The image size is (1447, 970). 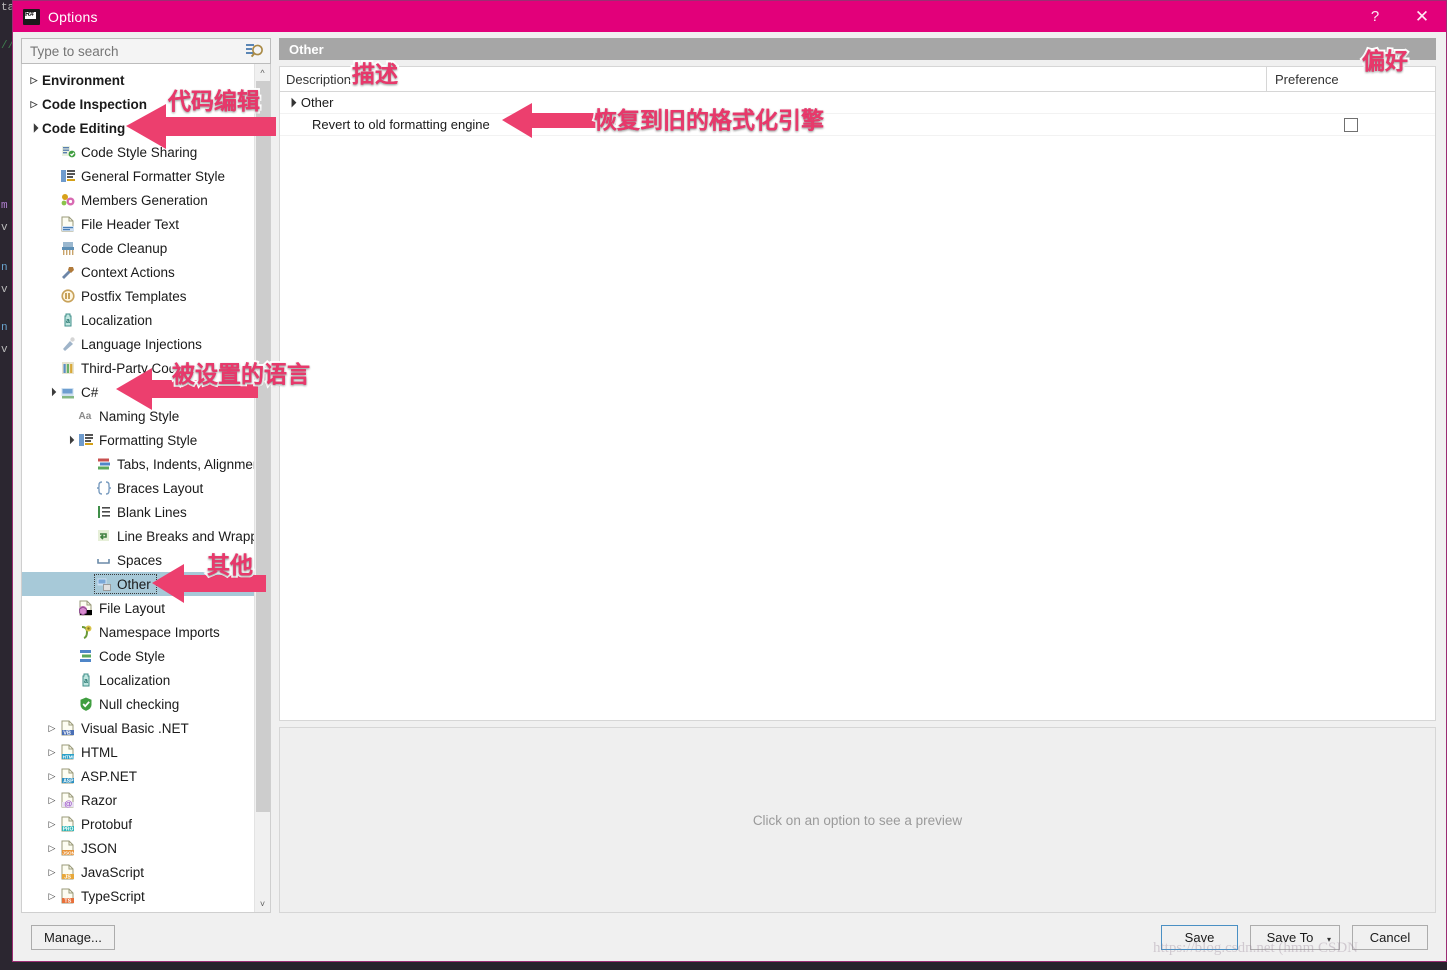 What do you see at coordinates (138, 440) in the screenshot?
I see `tree-item-formatting-style: ◢ Formatting Style` at bounding box center [138, 440].